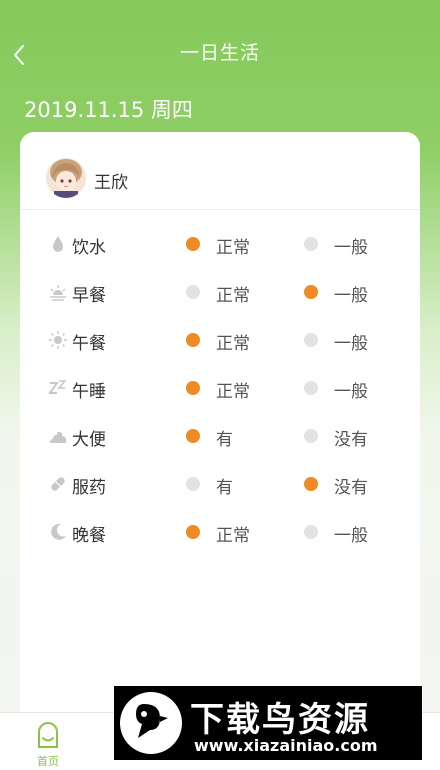 The width and height of the screenshot is (440, 770). What do you see at coordinates (89, 344) in the screenshot?
I see `row-label: 午餐` at bounding box center [89, 344].